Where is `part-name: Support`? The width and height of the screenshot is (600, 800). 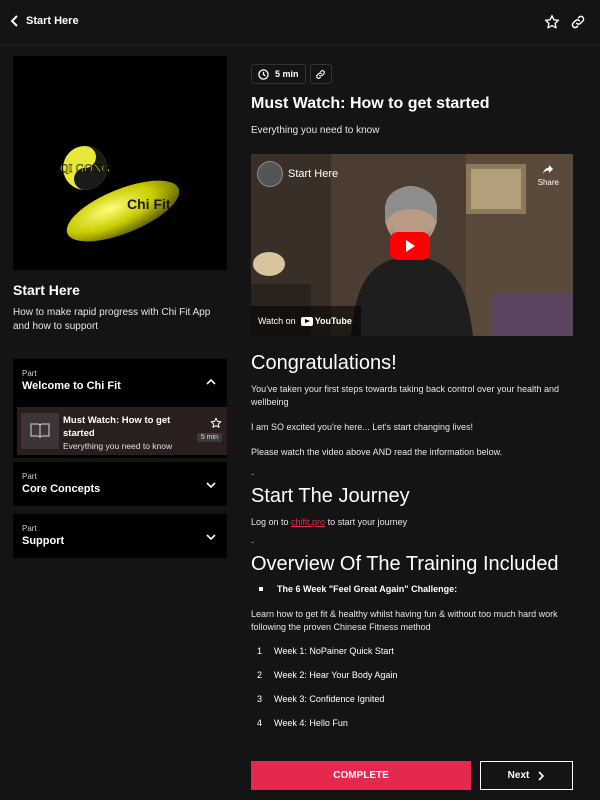
part-name: Support is located at coordinates (43, 541).